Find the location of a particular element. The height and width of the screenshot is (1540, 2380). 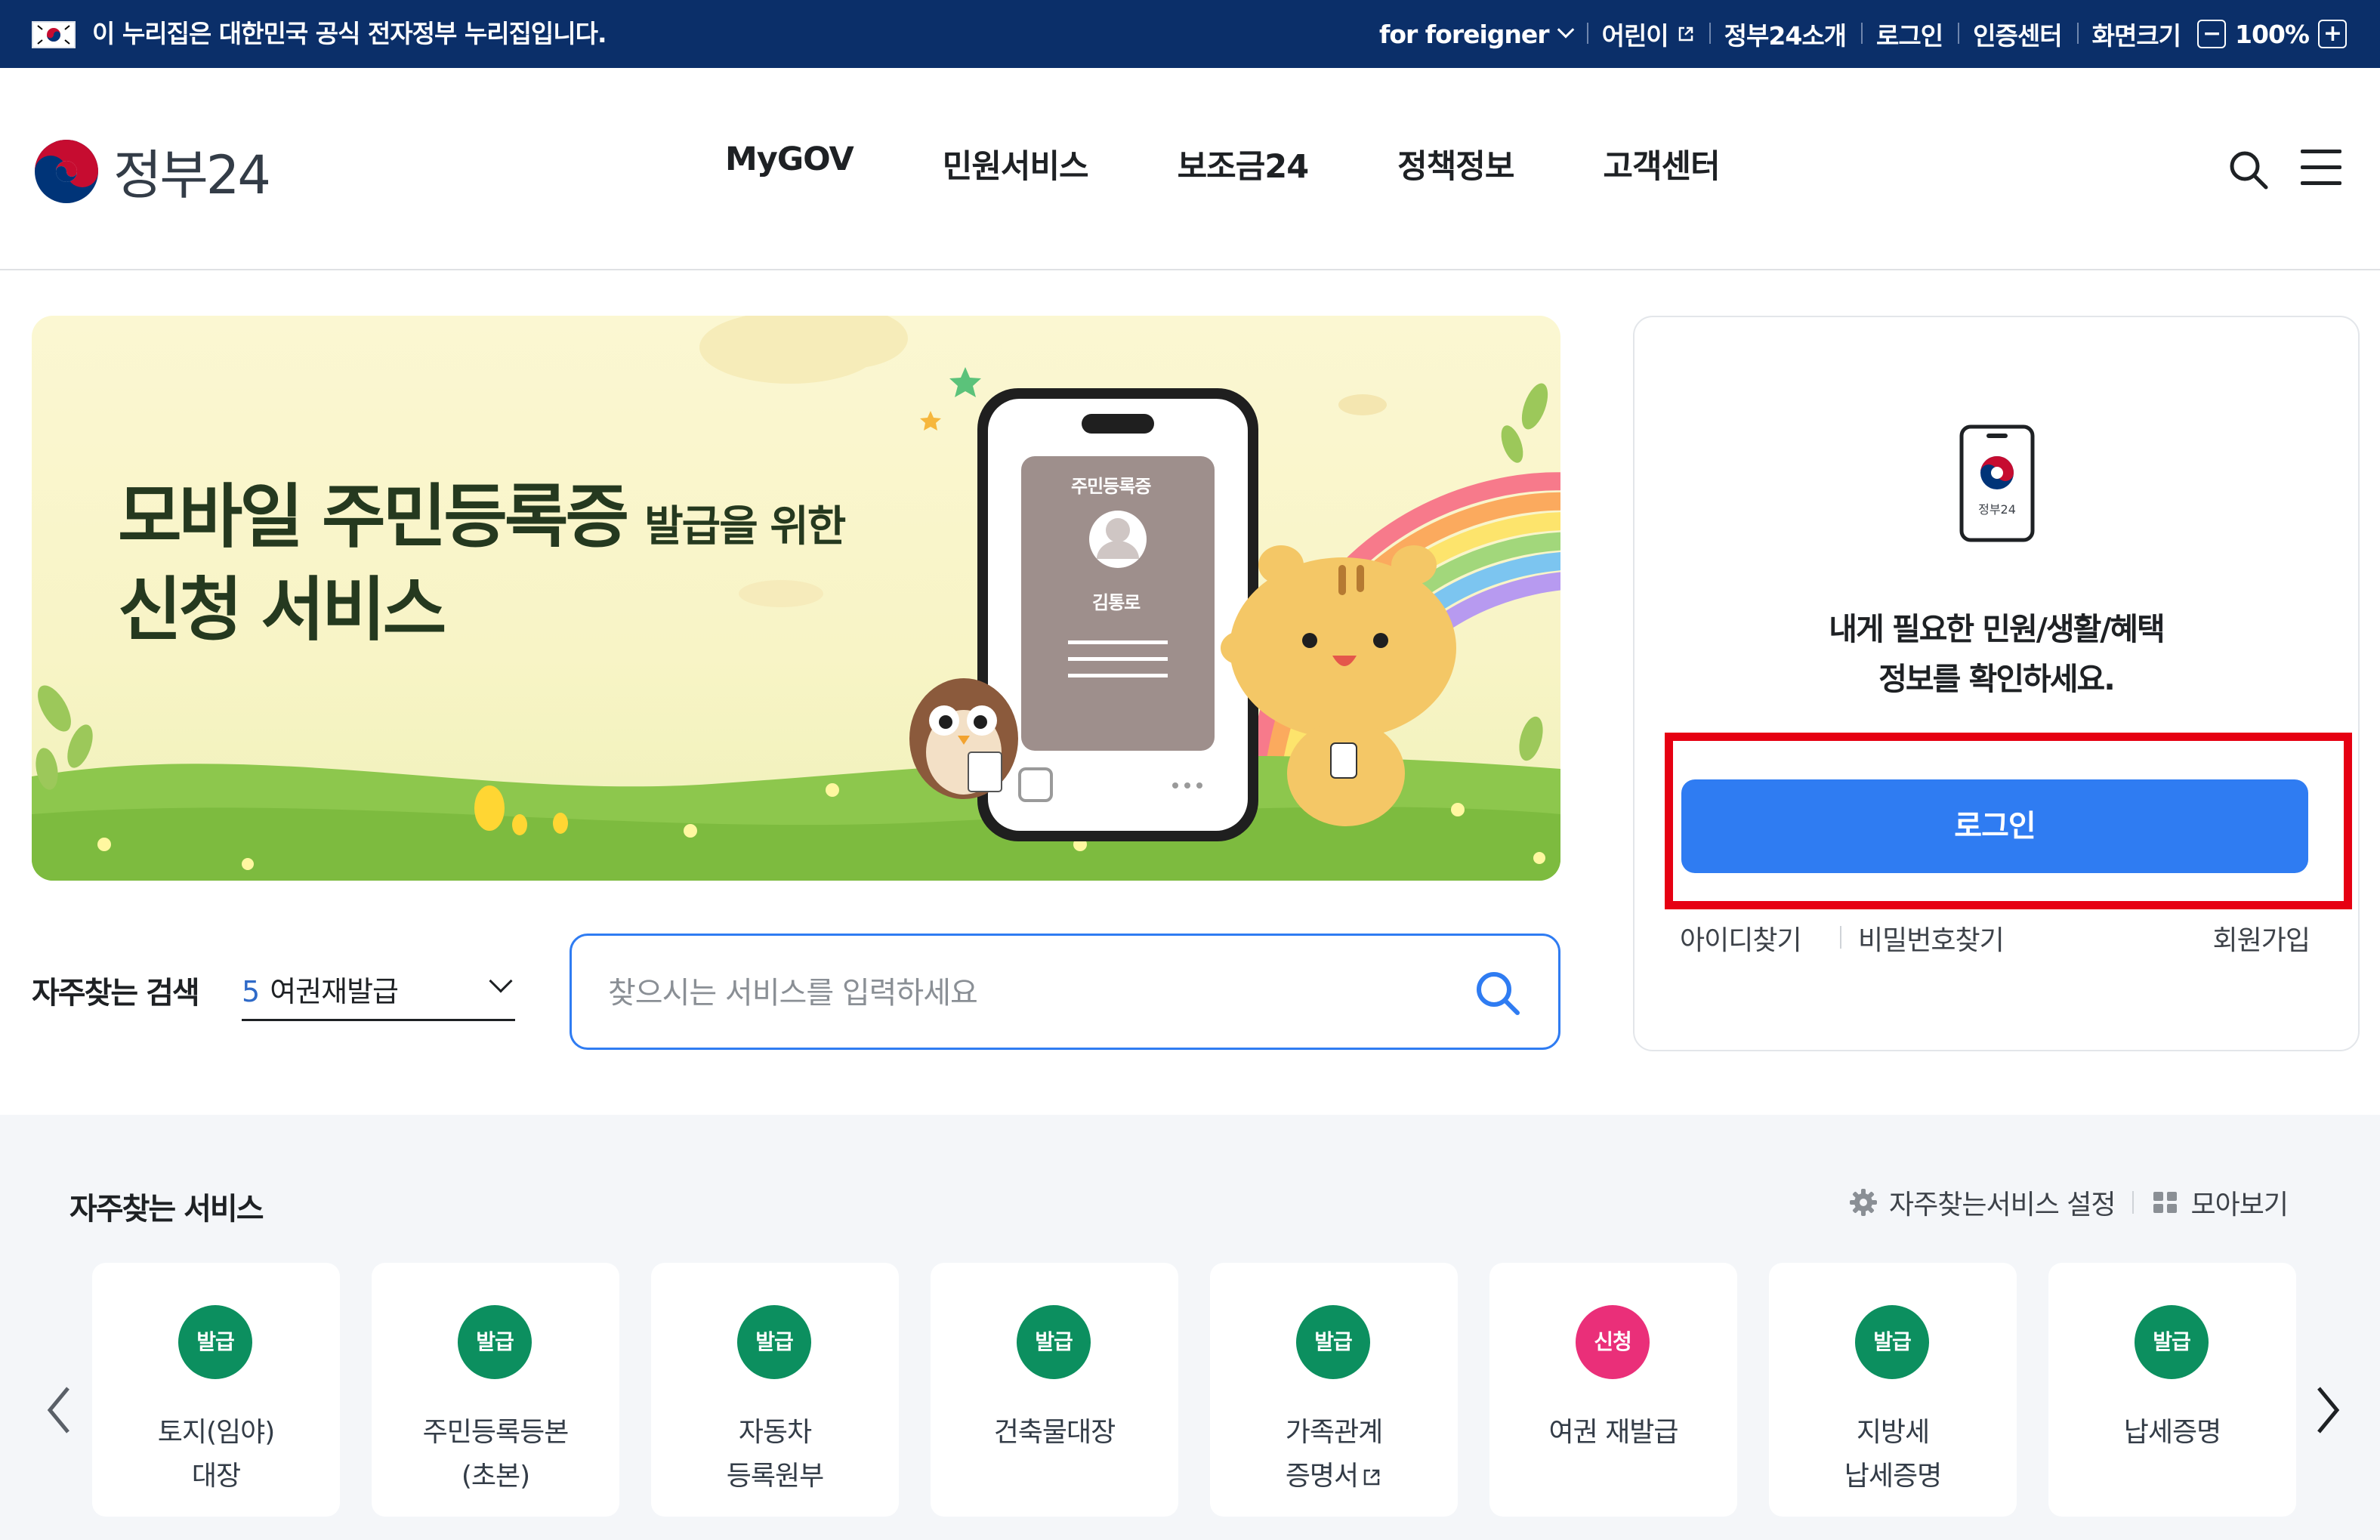

service-card-land-register: 발급 토지(임야) 대장 is located at coordinates (216, 1390).